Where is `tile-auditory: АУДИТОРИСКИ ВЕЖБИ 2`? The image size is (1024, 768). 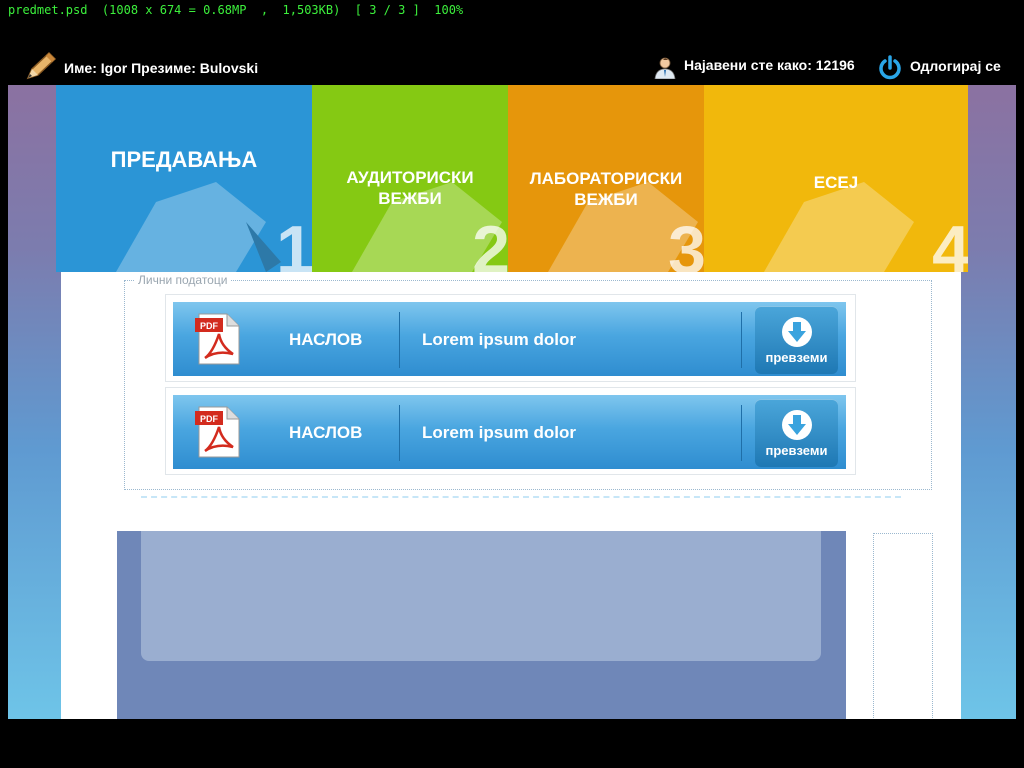
tile-auditory: АУДИТОРИСКИ ВЕЖБИ 2 is located at coordinates (410, 178).